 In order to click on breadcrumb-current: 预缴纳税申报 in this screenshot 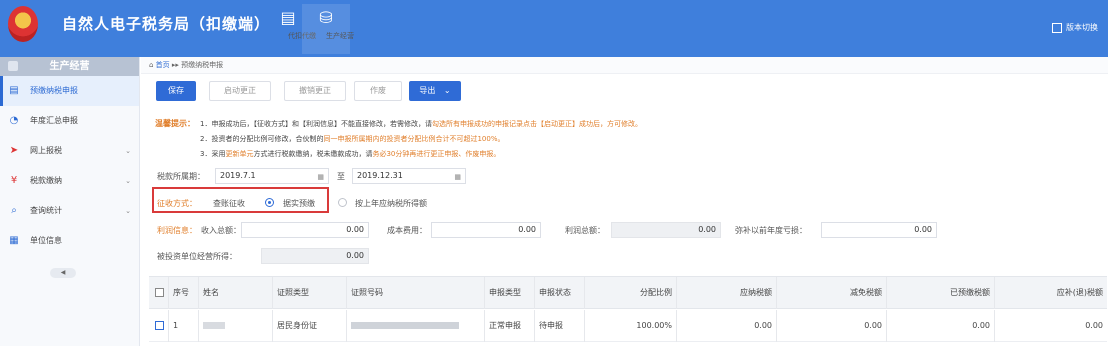, I will do `click(202, 65)`.